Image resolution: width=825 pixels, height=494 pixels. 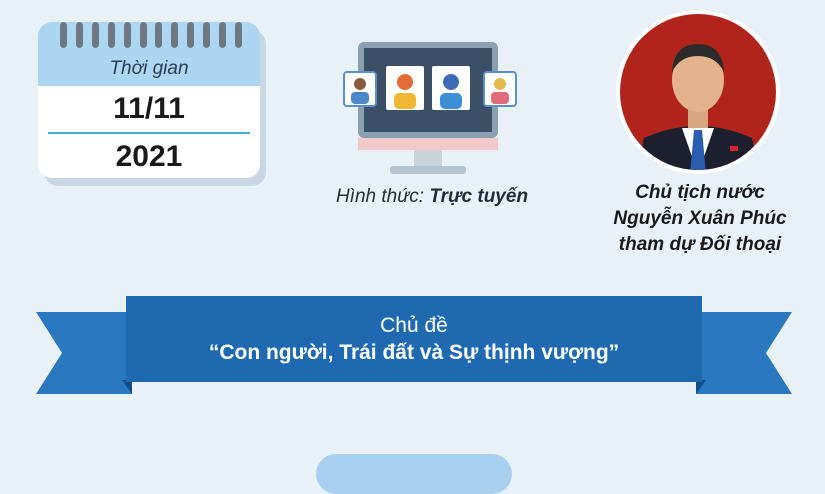 I want to click on attendee-name: Nguyễn Xuân Phúc, so click(x=700, y=218).